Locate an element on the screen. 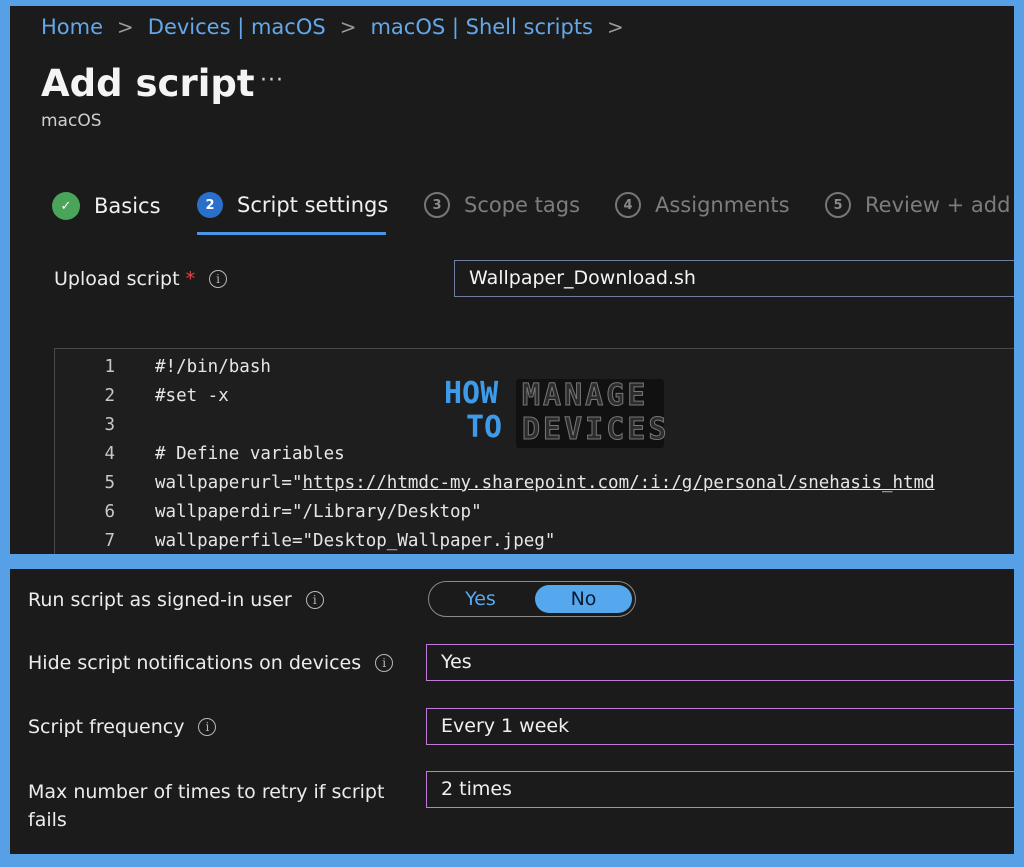 The height and width of the screenshot is (867, 1024). code-text: #set -x is located at coordinates (192, 395).